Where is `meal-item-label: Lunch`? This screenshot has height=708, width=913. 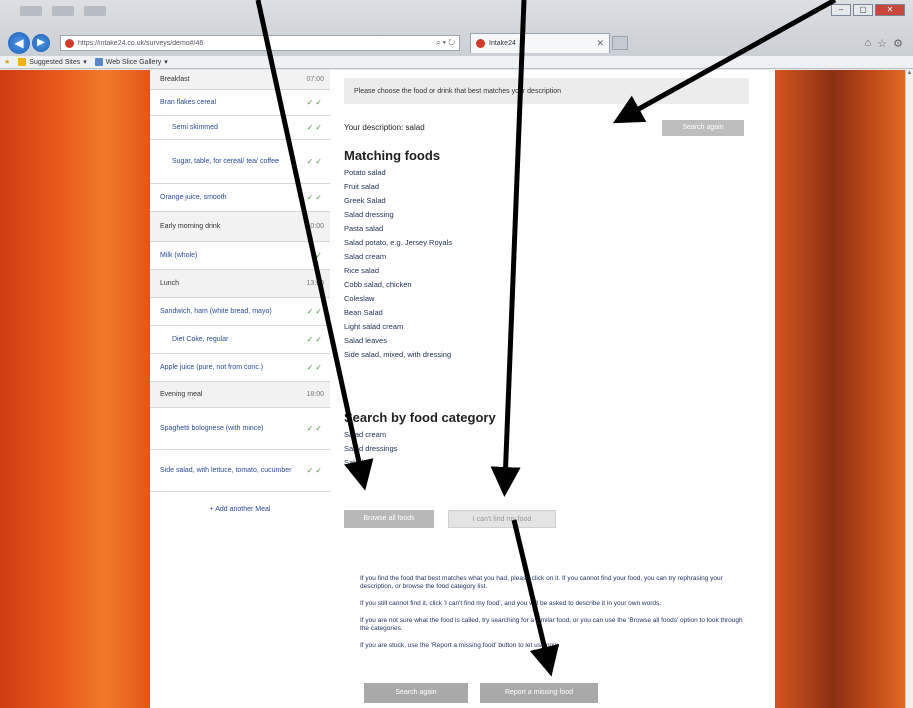
meal-item-label: Lunch is located at coordinates (170, 283).